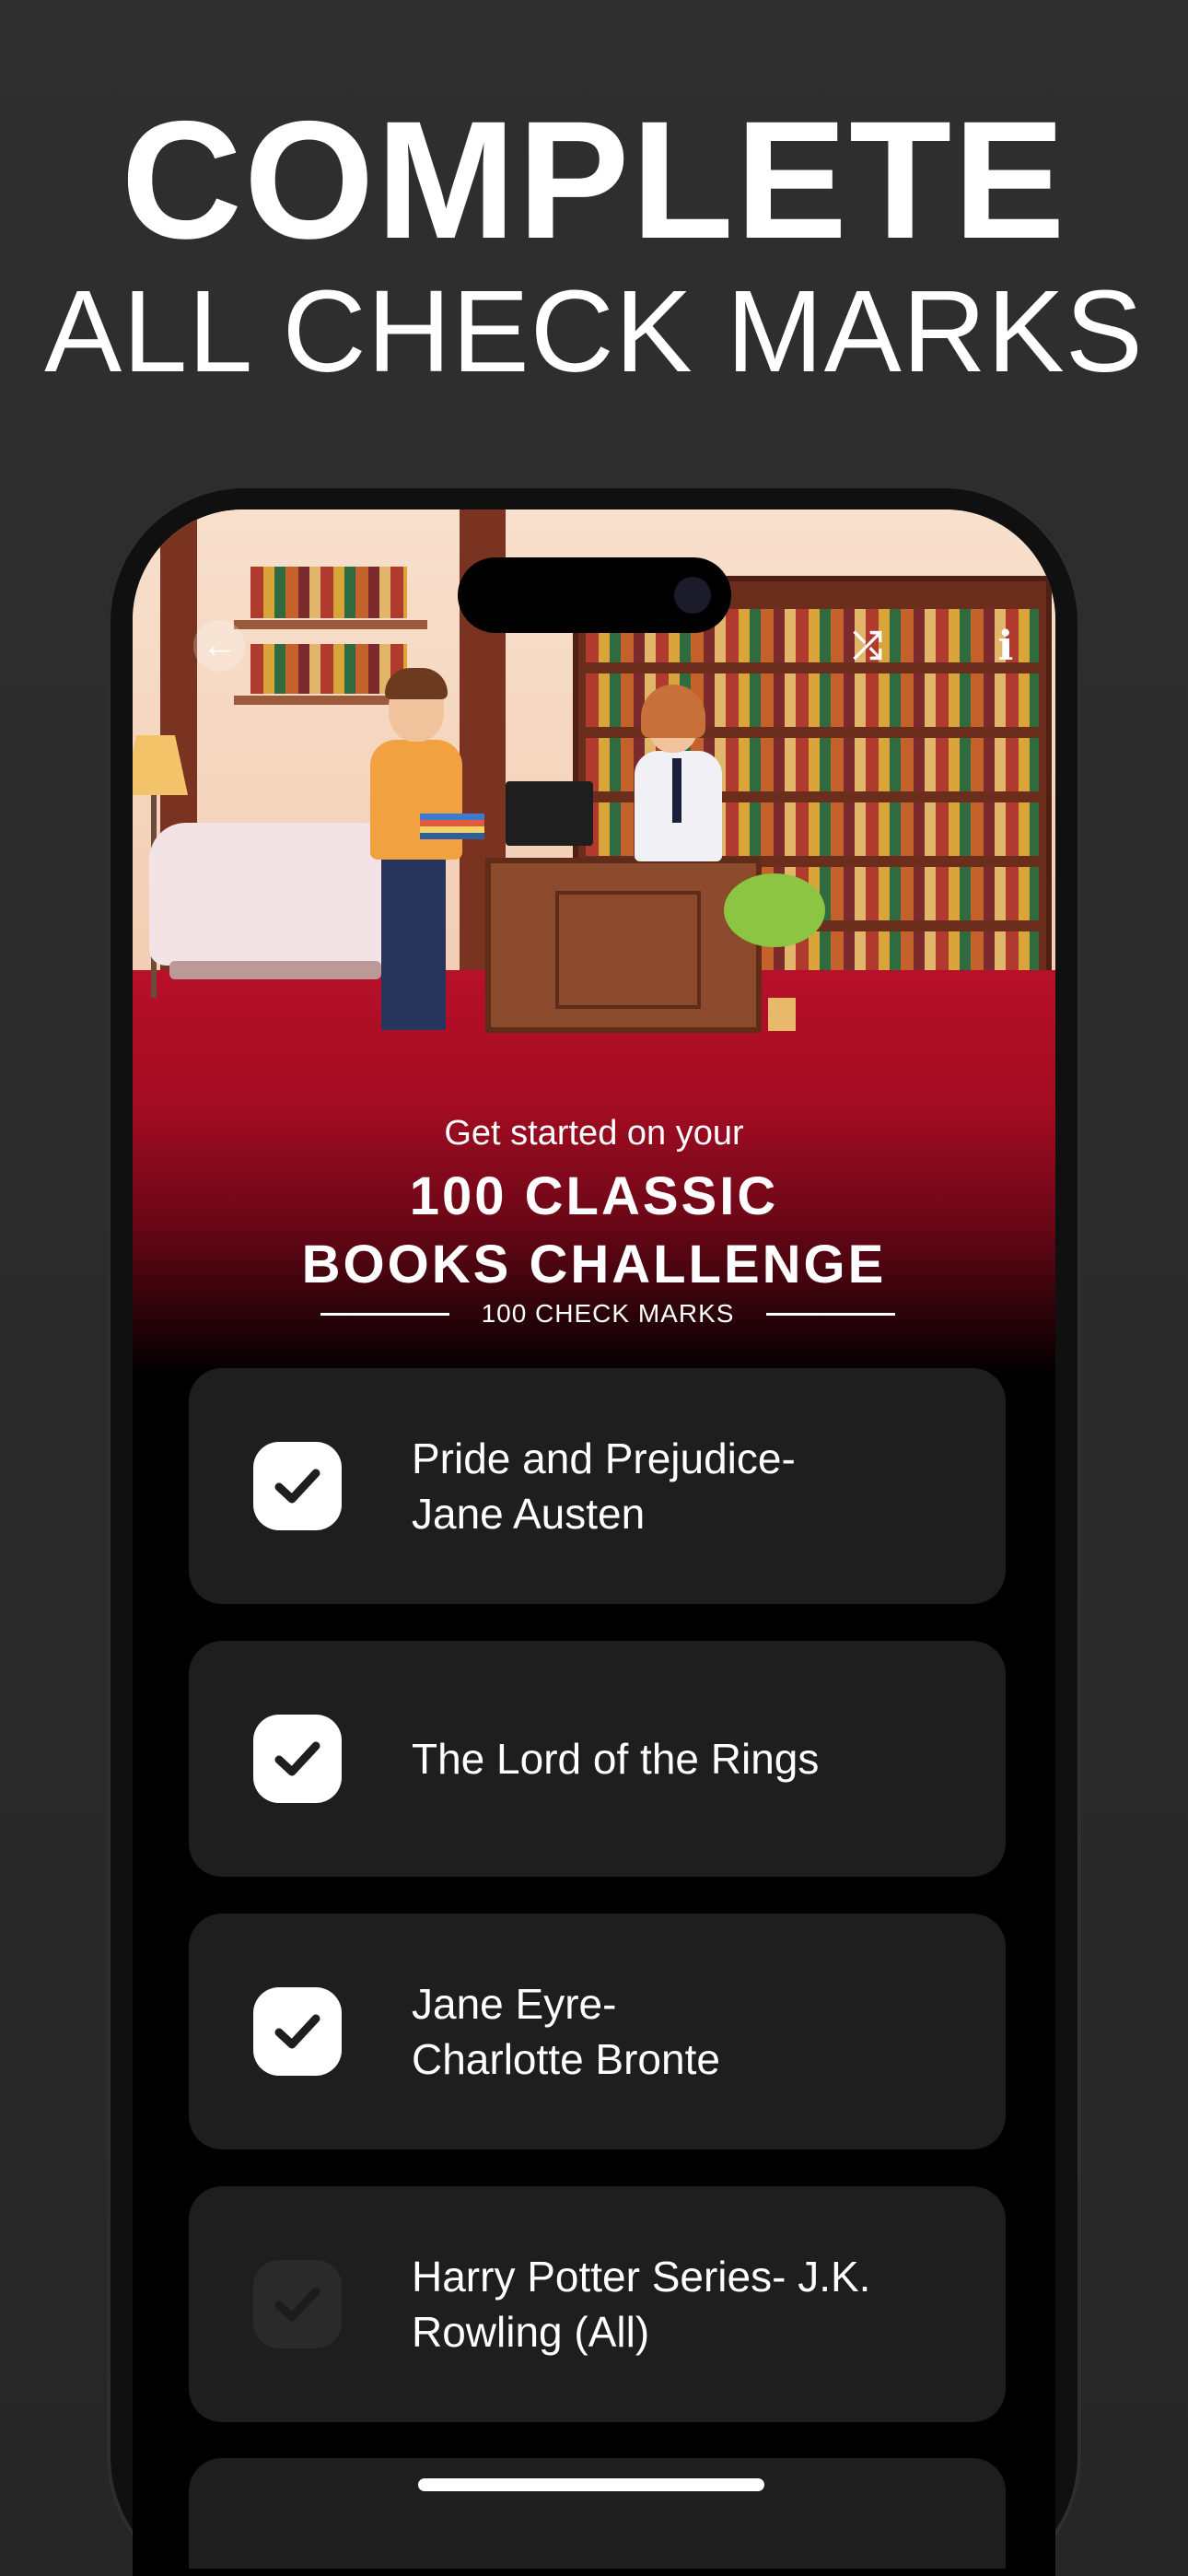  What do you see at coordinates (1005, 646) in the screenshot?
I see `info-icon: i` at bounding box center [1005, 646].